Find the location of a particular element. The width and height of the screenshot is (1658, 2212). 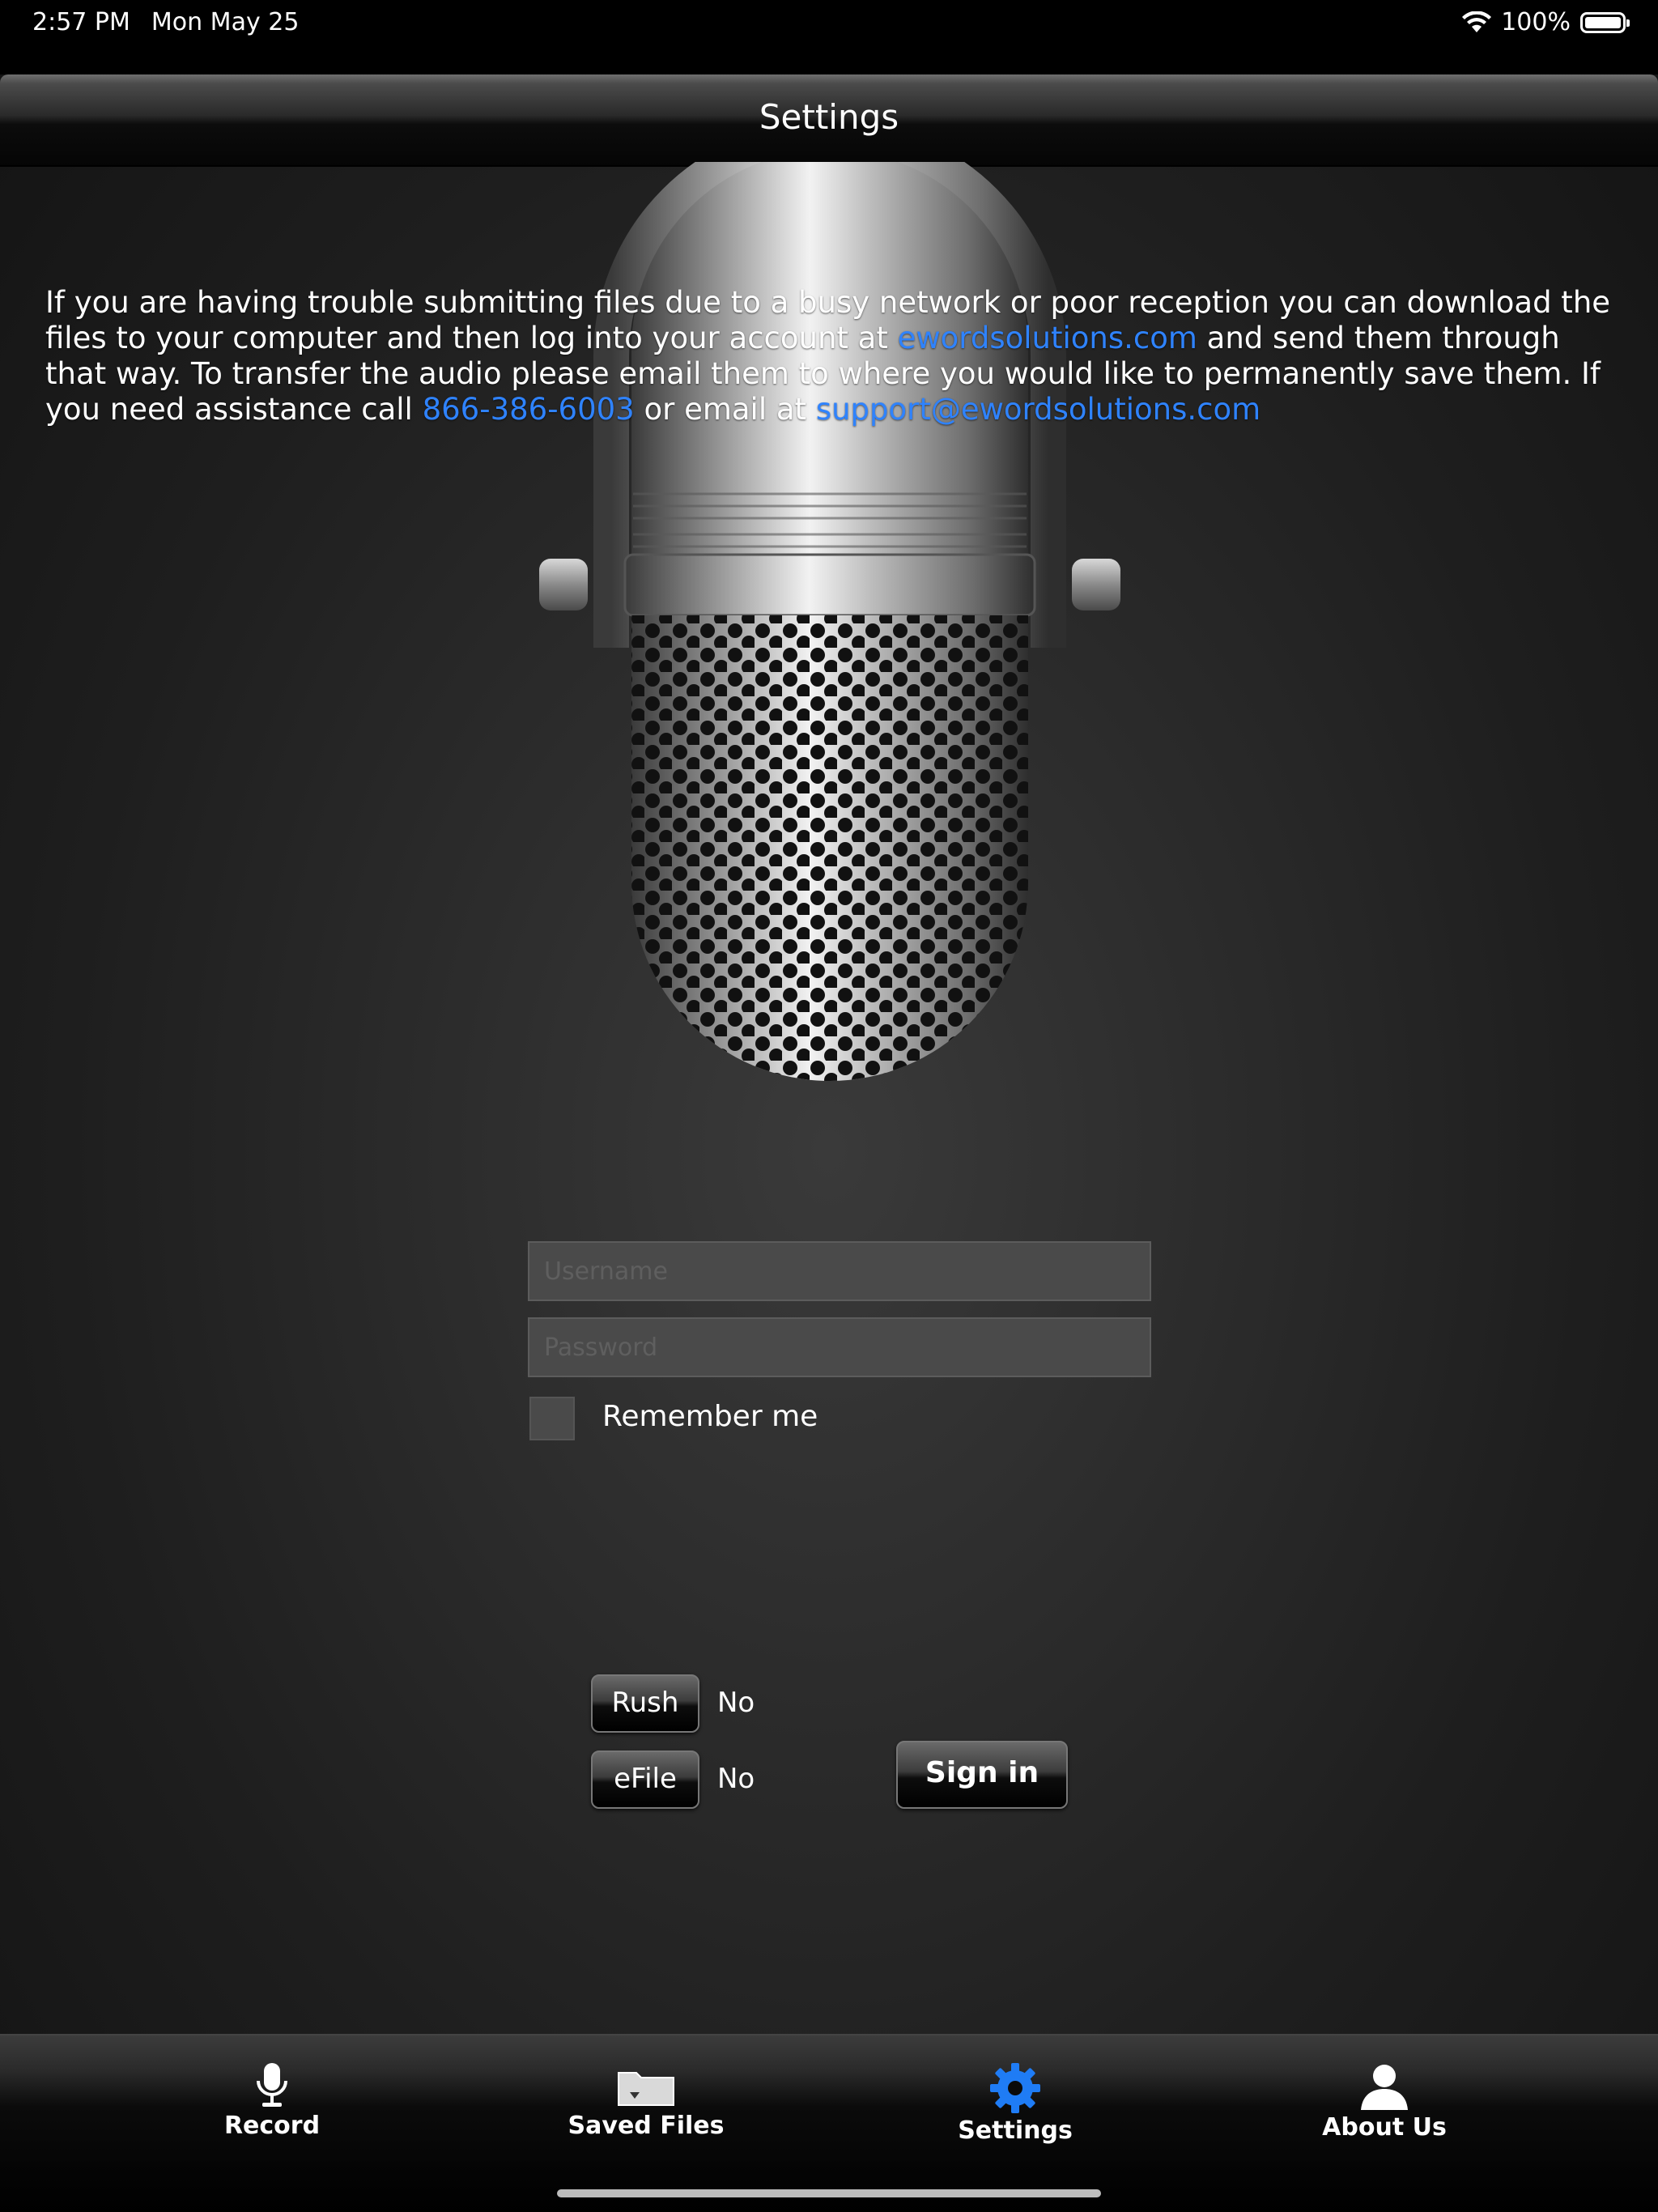

nav-bar: Settings is located at coordinates (829, 121).